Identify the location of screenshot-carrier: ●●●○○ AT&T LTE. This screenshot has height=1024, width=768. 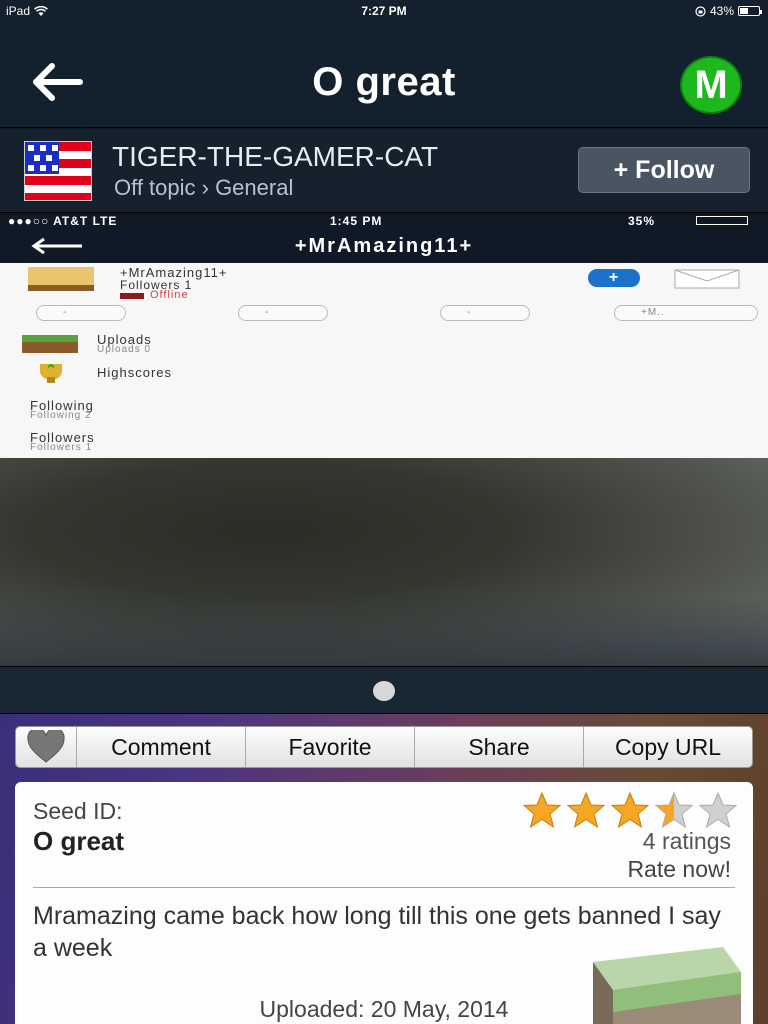
(63, 221).